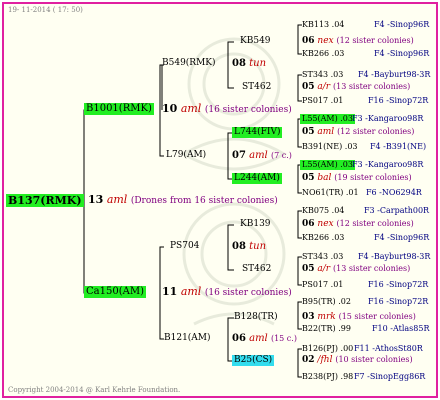 This screenshot has height=400, width=440. What do you see at coordinates (283, 338) in the screenshot?
I see `gen3-note-4: (15 c.)` at bounding box center [283, 338].